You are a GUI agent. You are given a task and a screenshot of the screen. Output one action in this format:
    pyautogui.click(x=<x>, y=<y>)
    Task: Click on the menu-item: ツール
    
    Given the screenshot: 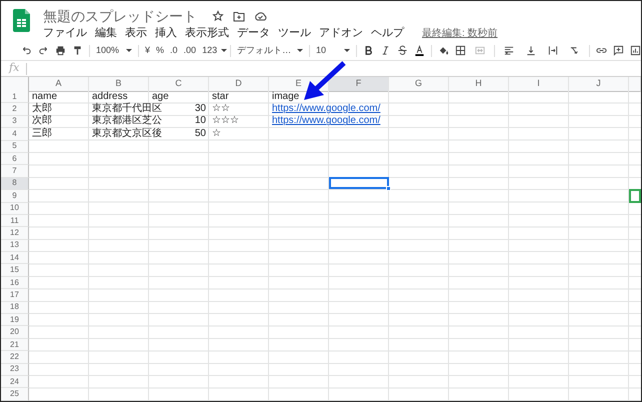 What is the action you would take?
    pyautogui.click(x=294, y=33)
    